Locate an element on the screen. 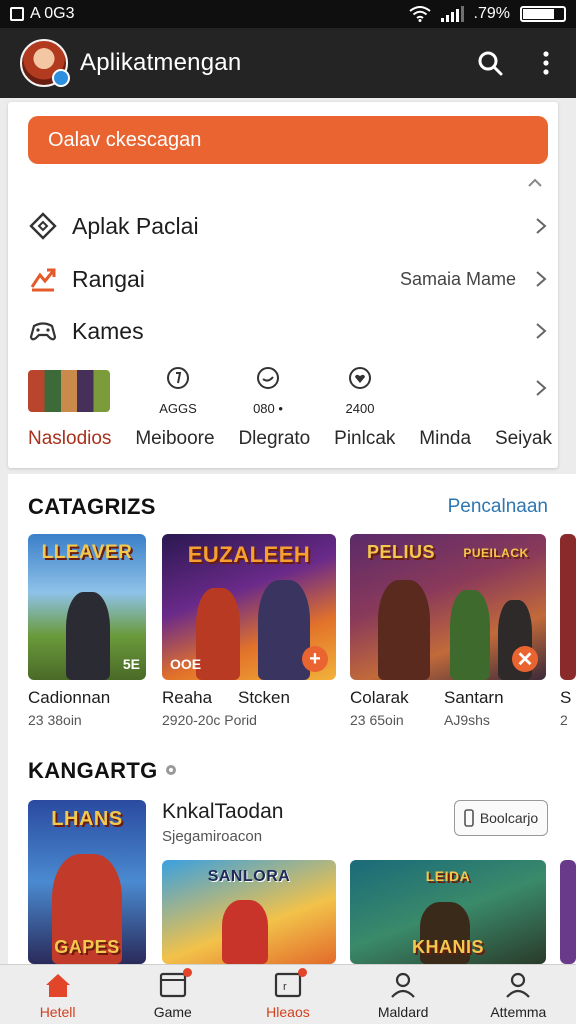 This screenshot has width=576, height=1024. verified-badge-icon is located at coordinates (61, 78).